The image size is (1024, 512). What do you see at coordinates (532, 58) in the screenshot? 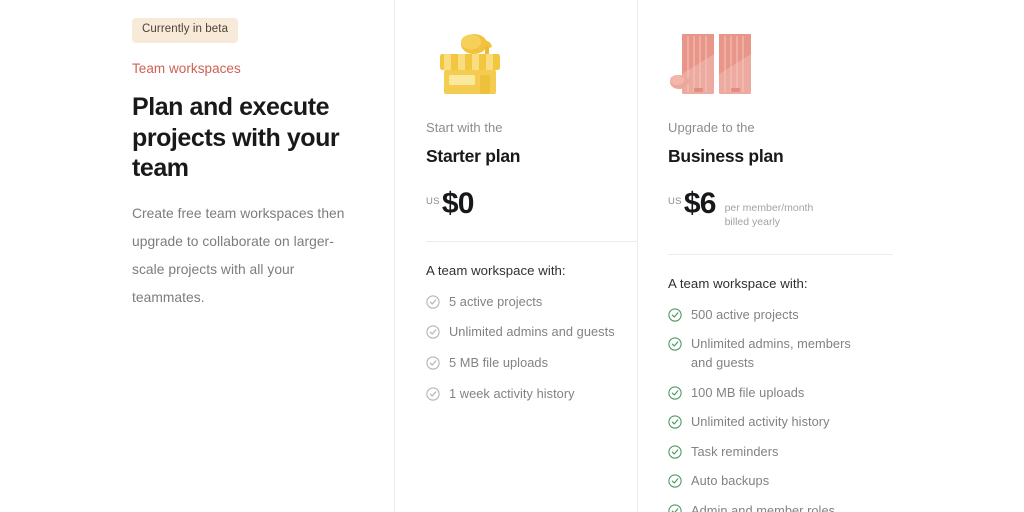
I see `shop-storefront-icon` at bounding box center [532, 58].